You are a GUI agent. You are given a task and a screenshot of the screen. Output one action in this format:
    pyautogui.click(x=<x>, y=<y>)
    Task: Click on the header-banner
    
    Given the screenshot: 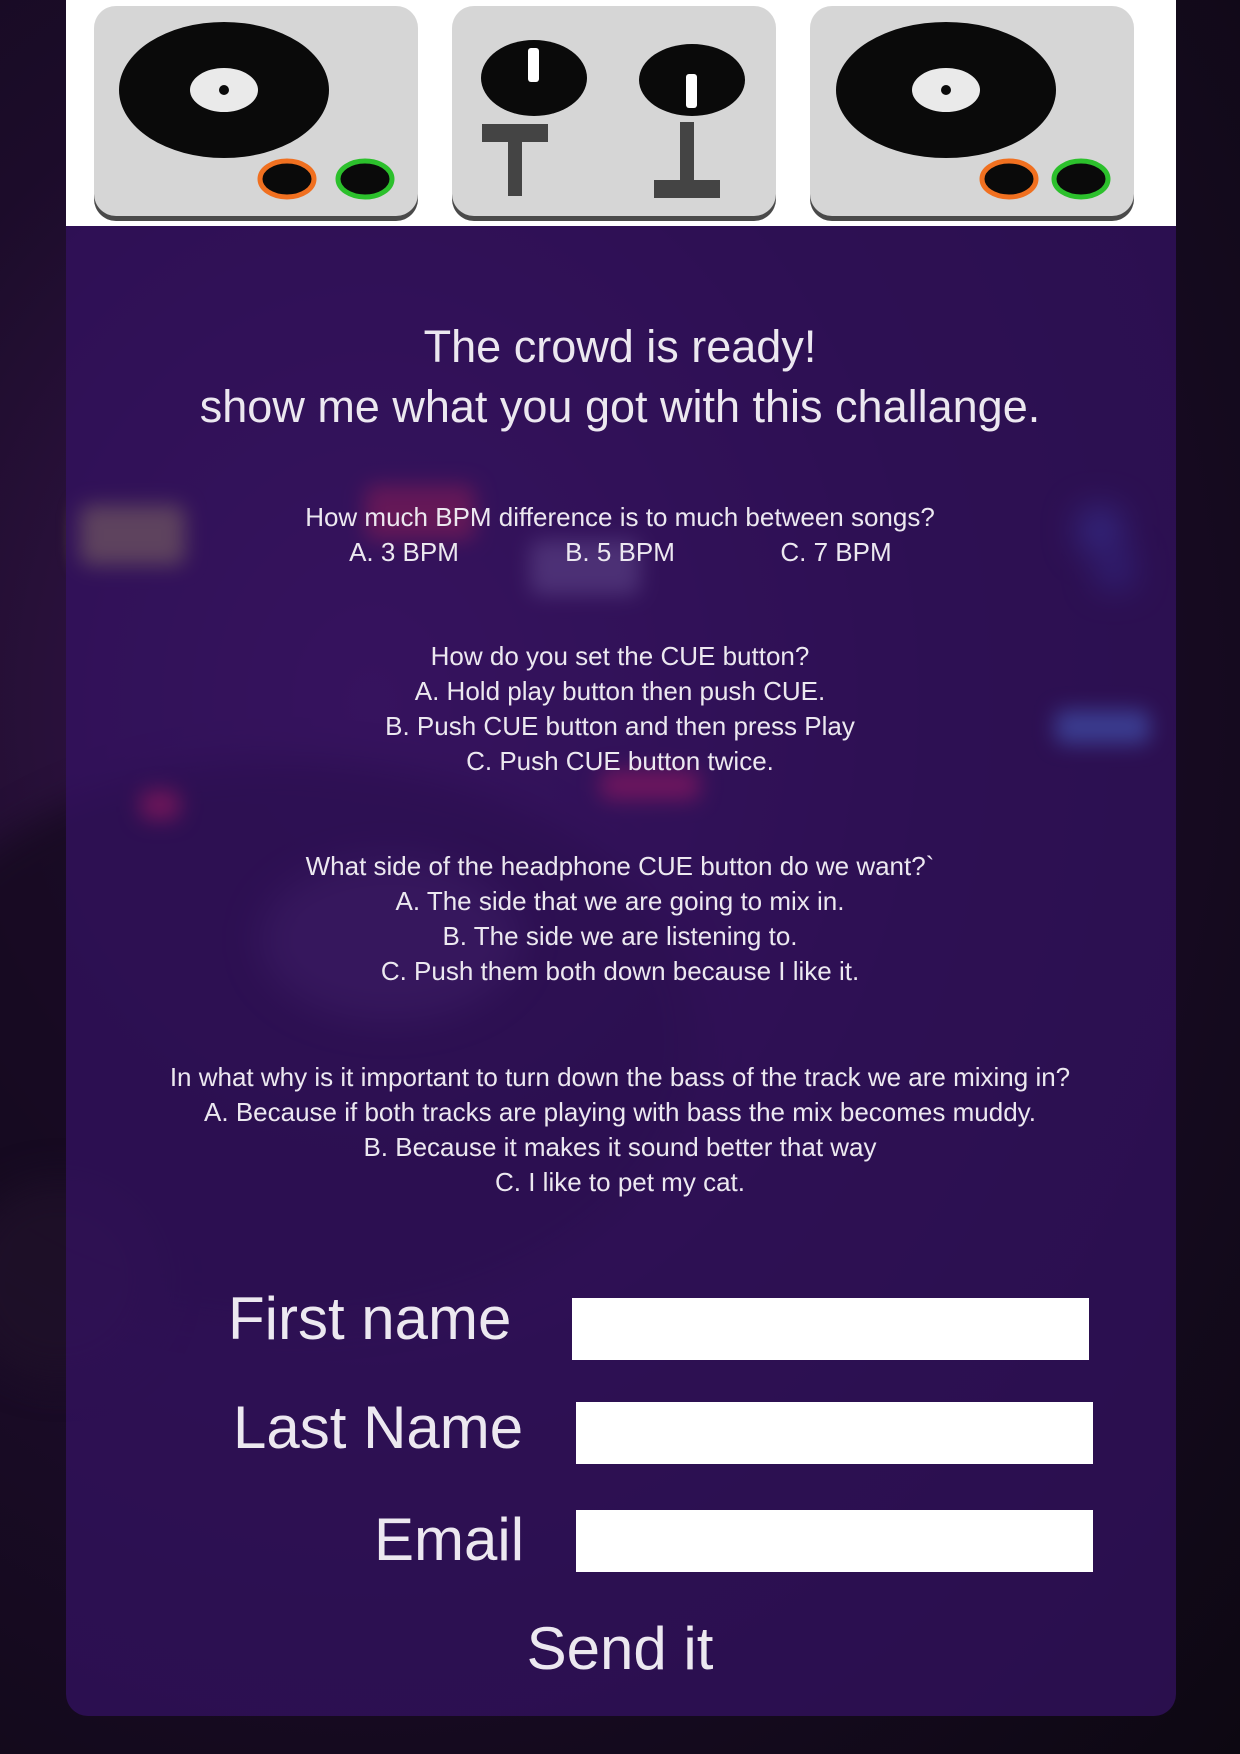 What is the action you would take?
    pyautogui.click(x=621, y=113)
    